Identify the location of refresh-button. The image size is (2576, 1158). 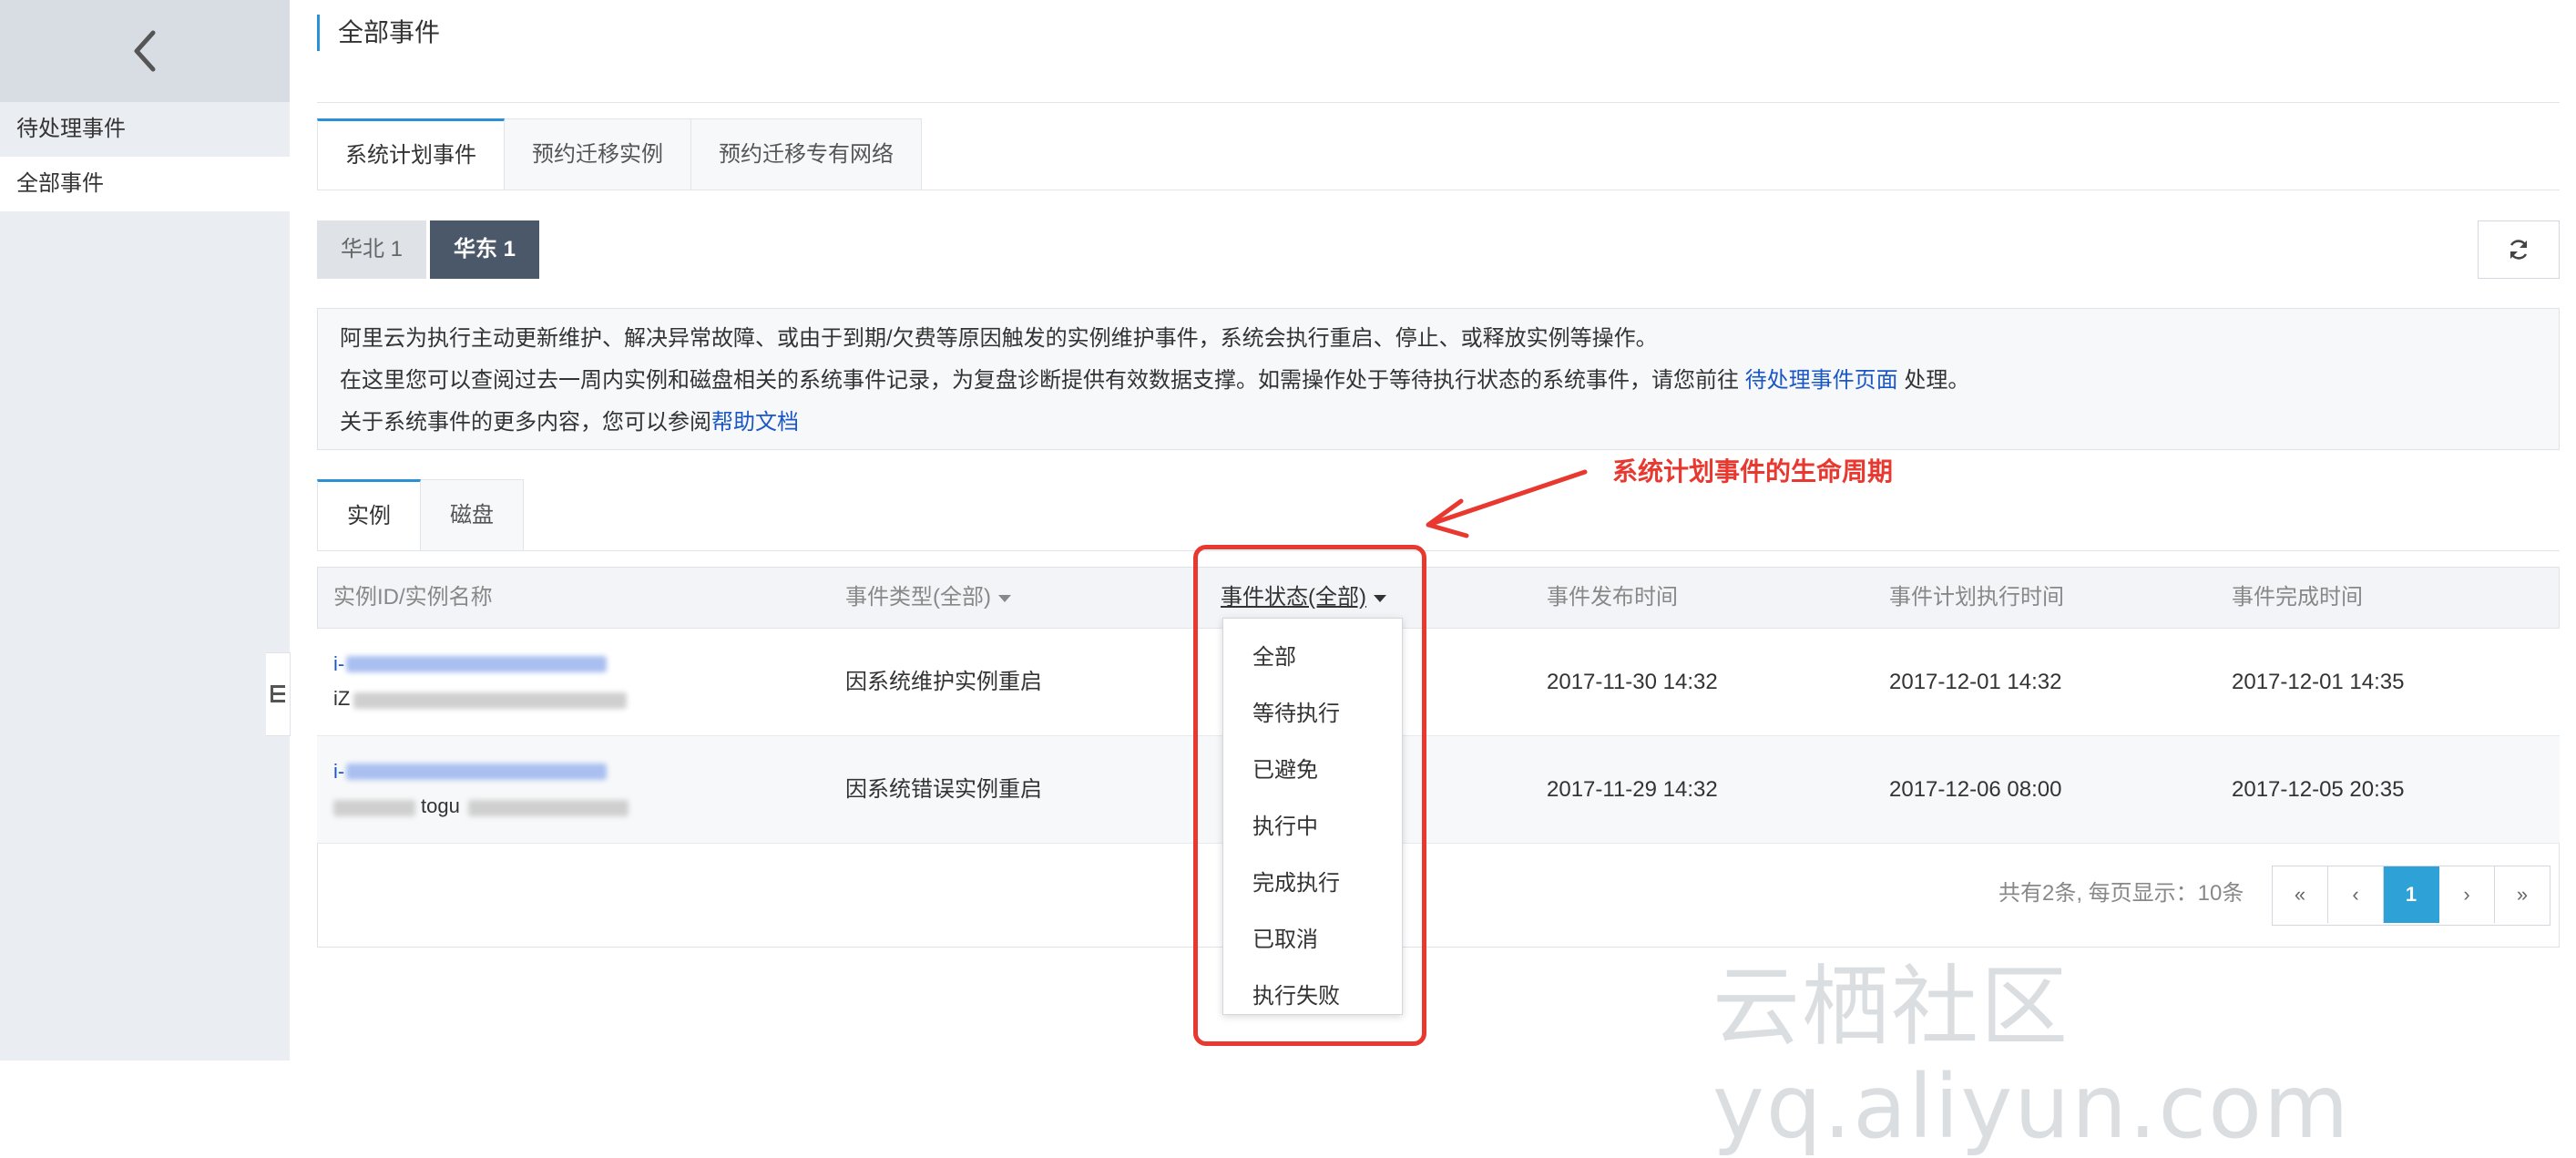
(2519, 250).